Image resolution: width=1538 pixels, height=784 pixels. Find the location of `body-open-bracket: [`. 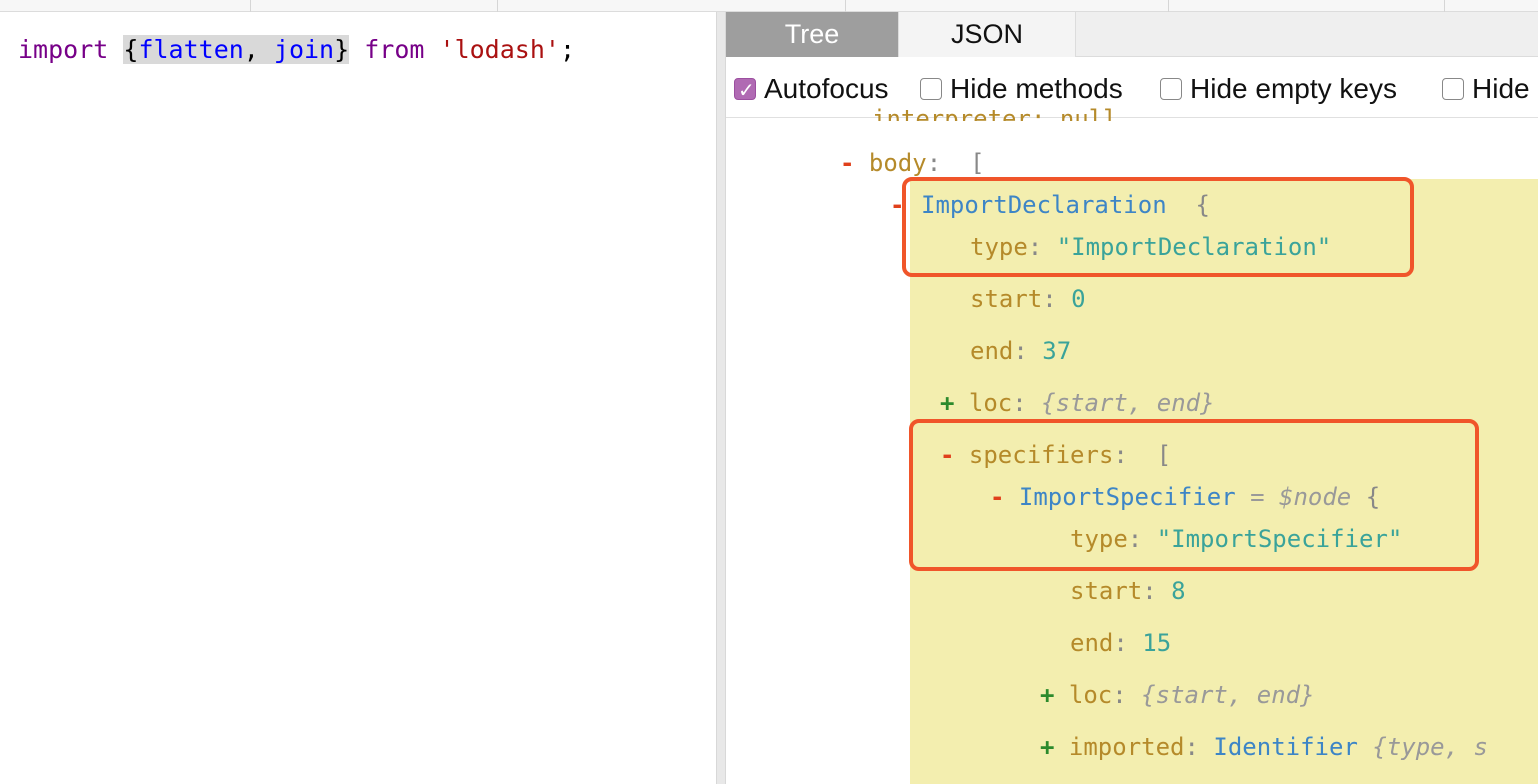

body-open-bracket: [ is located at coordinates (977, 163).